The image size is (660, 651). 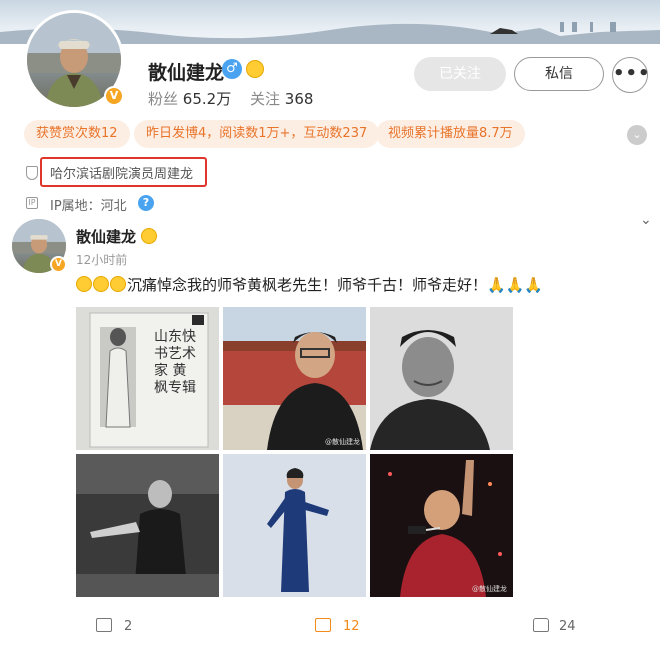 I want to click on follow-count: 368, so click(x=299, y=99).